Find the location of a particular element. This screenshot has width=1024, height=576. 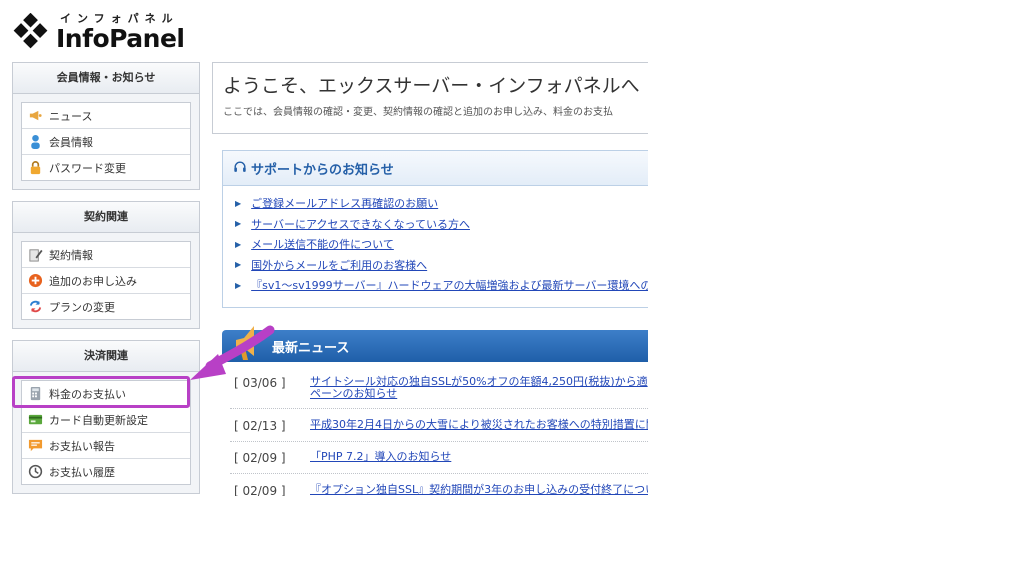

infopanel-logo: インフォパネル InfoPanel is located at coordinates (102, 32).